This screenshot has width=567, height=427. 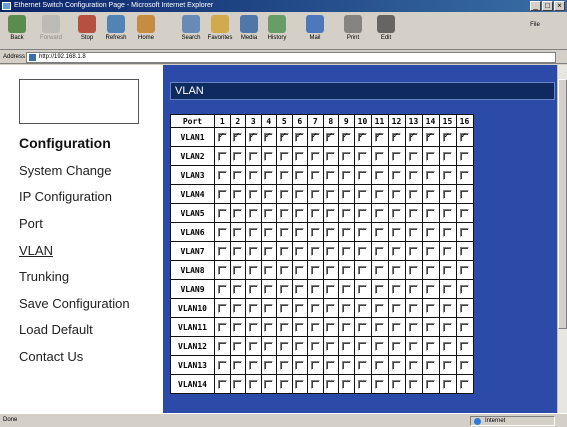 I want to click on sidebar-item-save-configuration: Save Configuration, so click(x=74, y=303).